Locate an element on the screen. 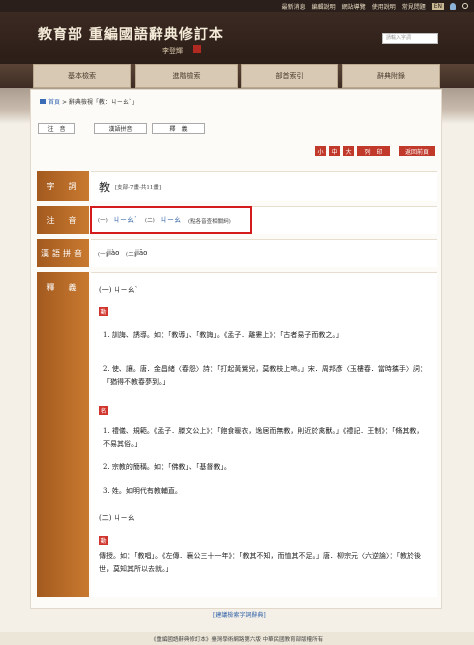  search-icon is located at coordinates (465, 6).